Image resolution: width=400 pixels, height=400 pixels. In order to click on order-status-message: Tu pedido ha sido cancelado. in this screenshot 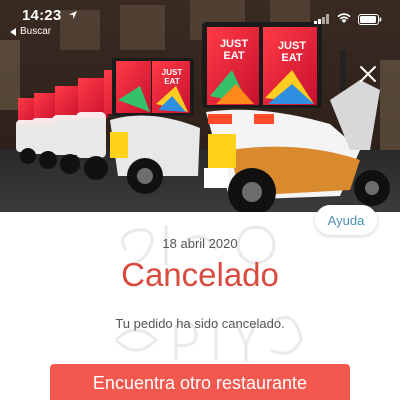, I will do `click(200, 323)`.